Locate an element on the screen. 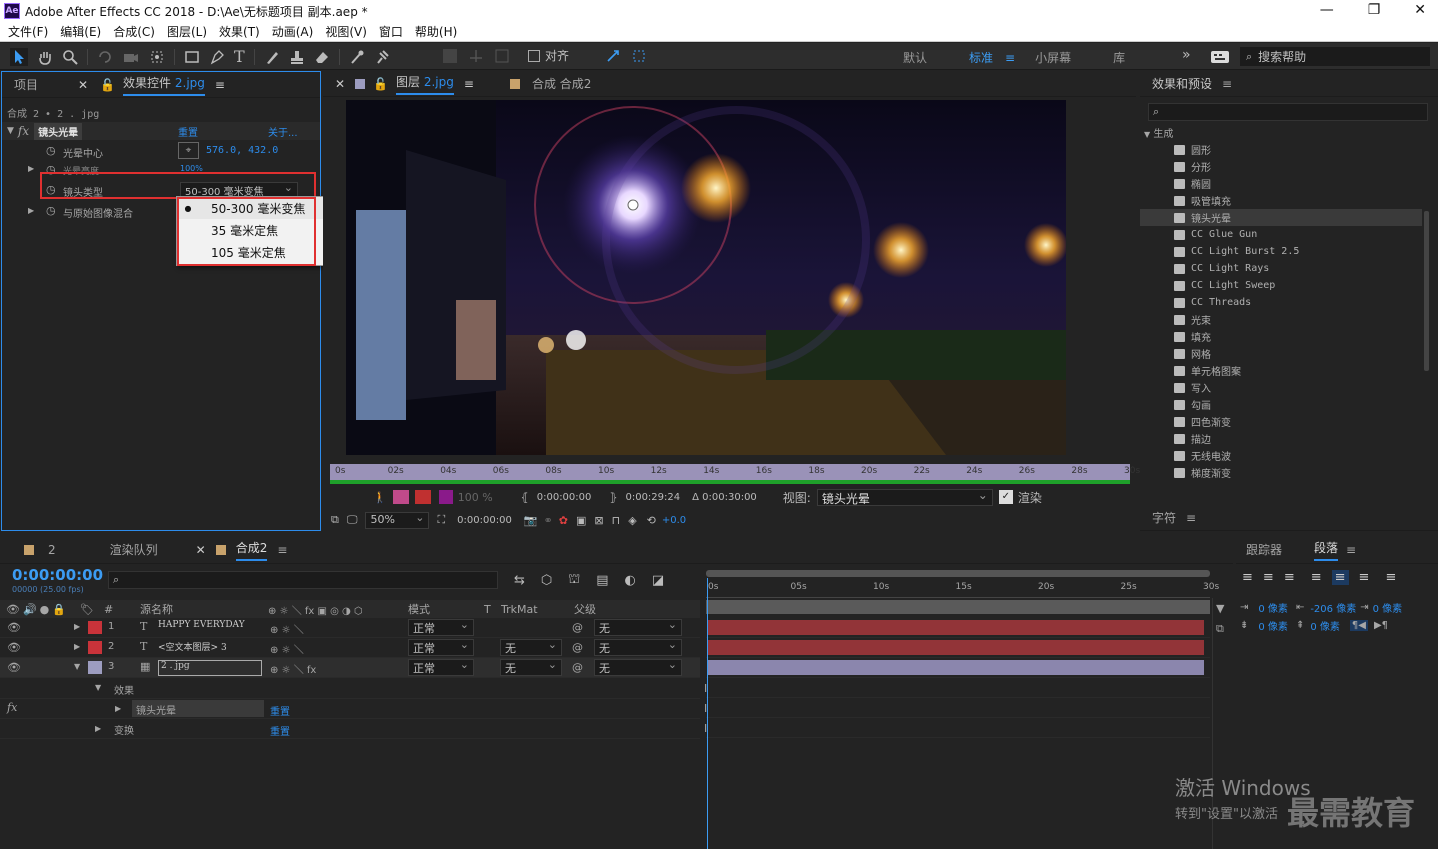  clone-stamp-tool-icon is located at coordinates (297, 57).